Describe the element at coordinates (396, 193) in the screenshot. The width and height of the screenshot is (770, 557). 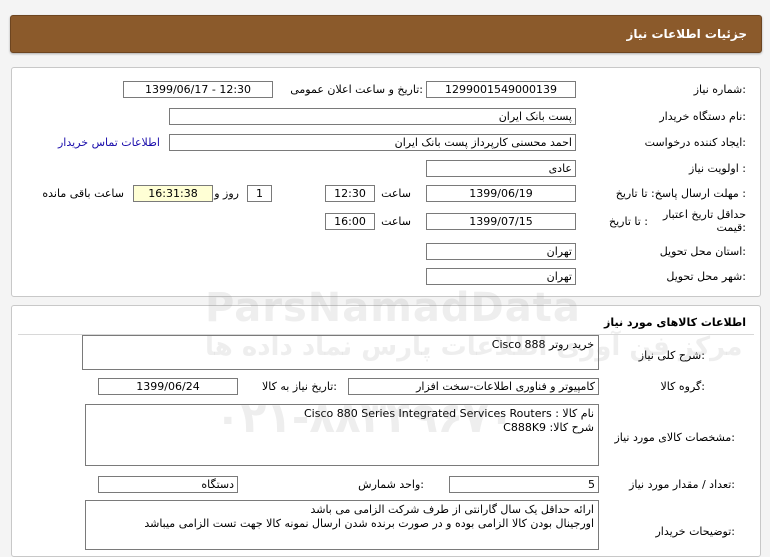
I see `deadline-time-label: ساعت` at that location.